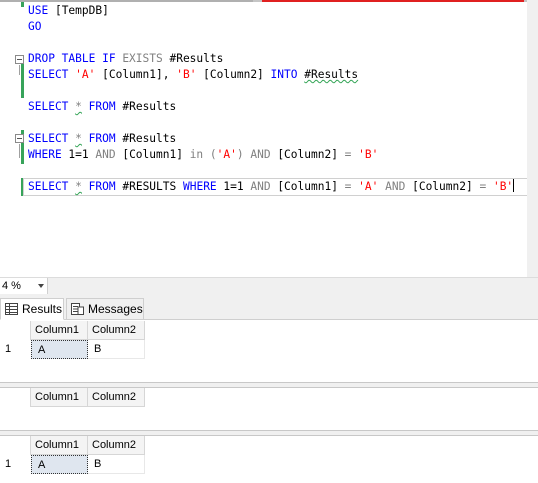 The height and width of the screenshot is (483, 538). I want to click on editor-status-bar: 4 %, so click(269, 285).